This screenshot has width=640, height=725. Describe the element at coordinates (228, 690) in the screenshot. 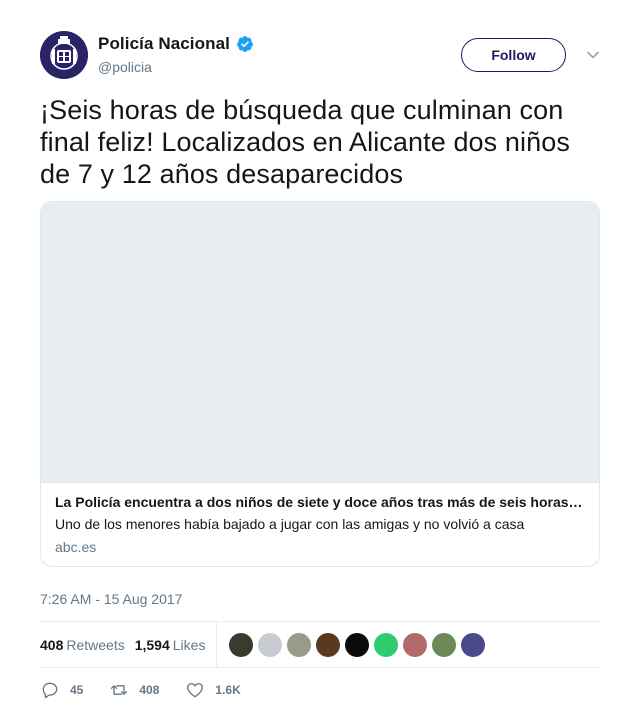

I see `like-count: 1.6K` at that location.